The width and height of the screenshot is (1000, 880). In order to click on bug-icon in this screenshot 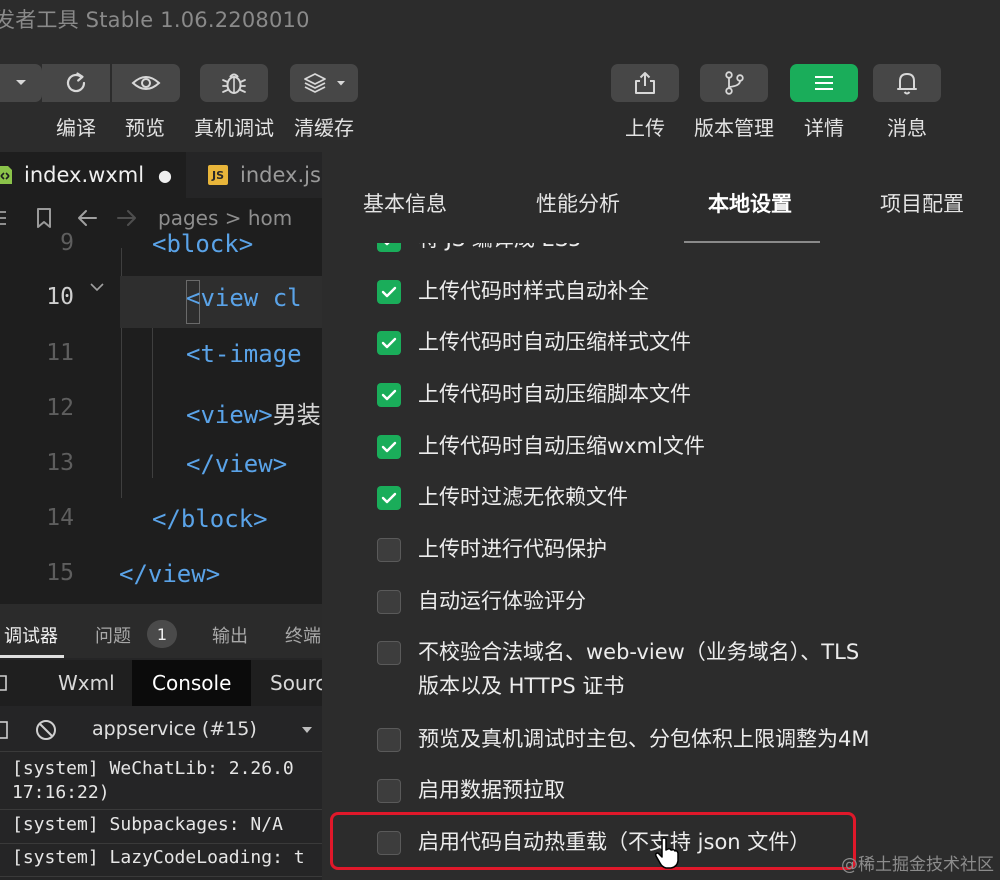, I will do `click(234, 83)`.